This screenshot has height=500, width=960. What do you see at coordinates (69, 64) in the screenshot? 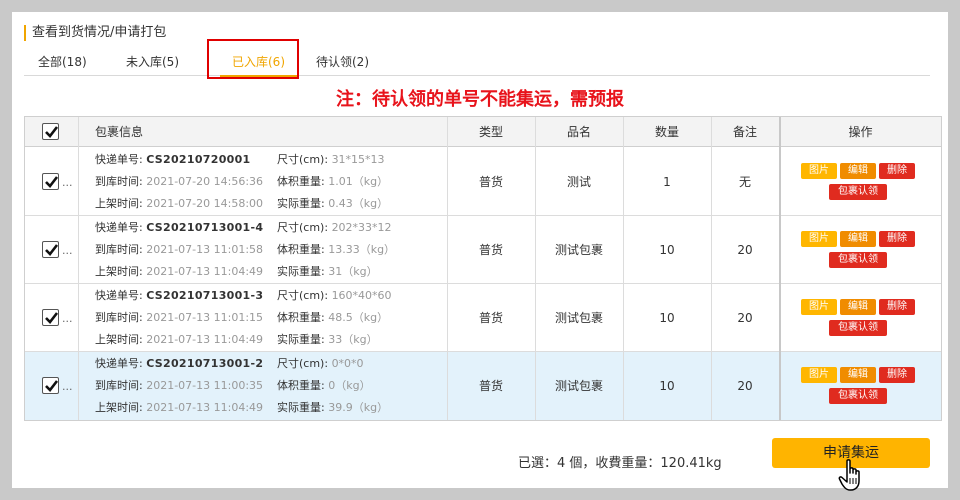
I see `tab-all: 全部(18)` at bounding box center [69, 64].